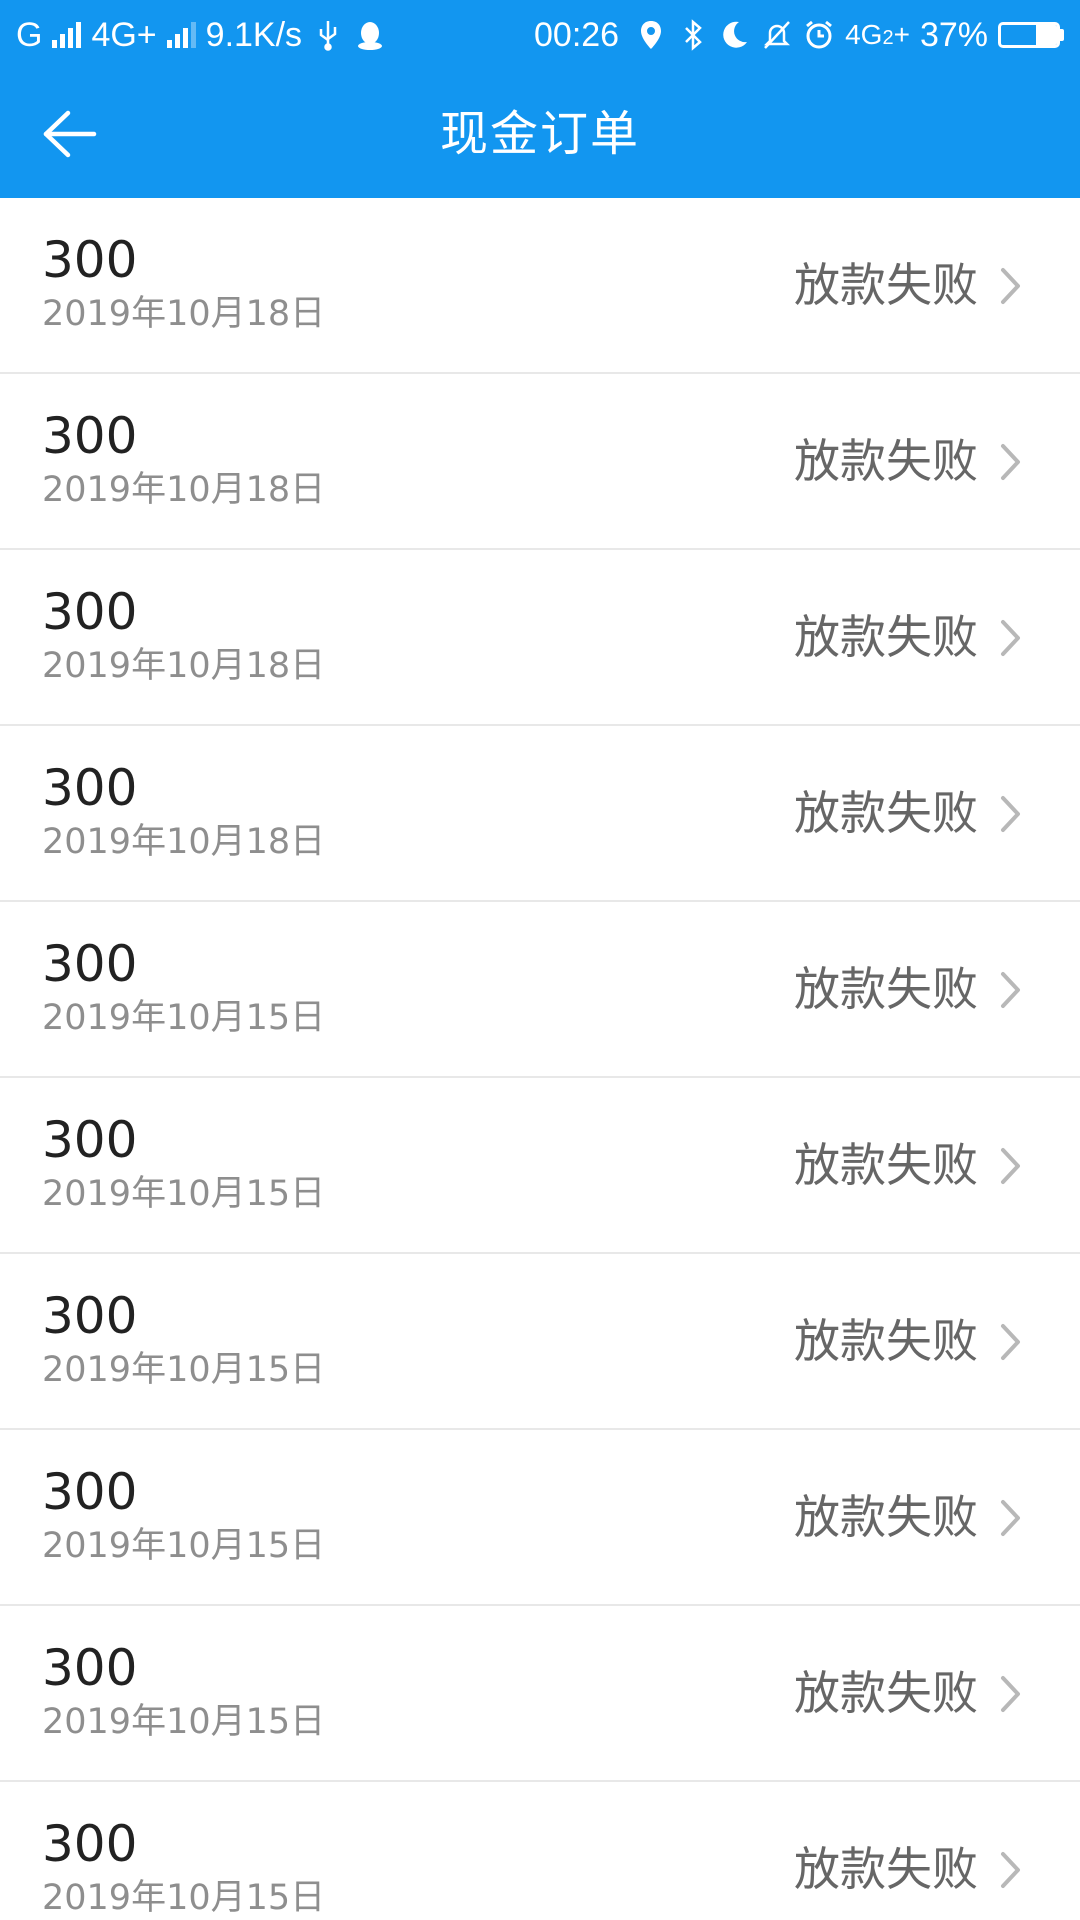 The height and width of the screenshot is (1920, 1080). What do you see at coordinates (651, 35) in the screenshot?
I see `location-icon` at bounding box center [651, 35].